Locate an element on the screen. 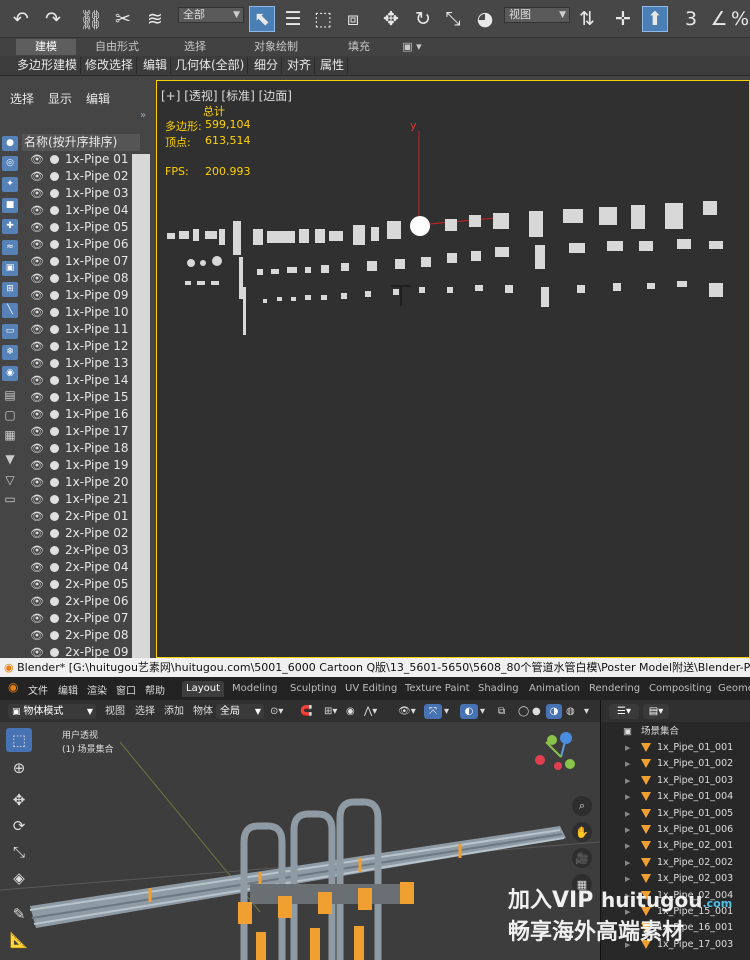  explorer-row: 👁 1x-Pipe 03 is located at coordinates (86, 193).